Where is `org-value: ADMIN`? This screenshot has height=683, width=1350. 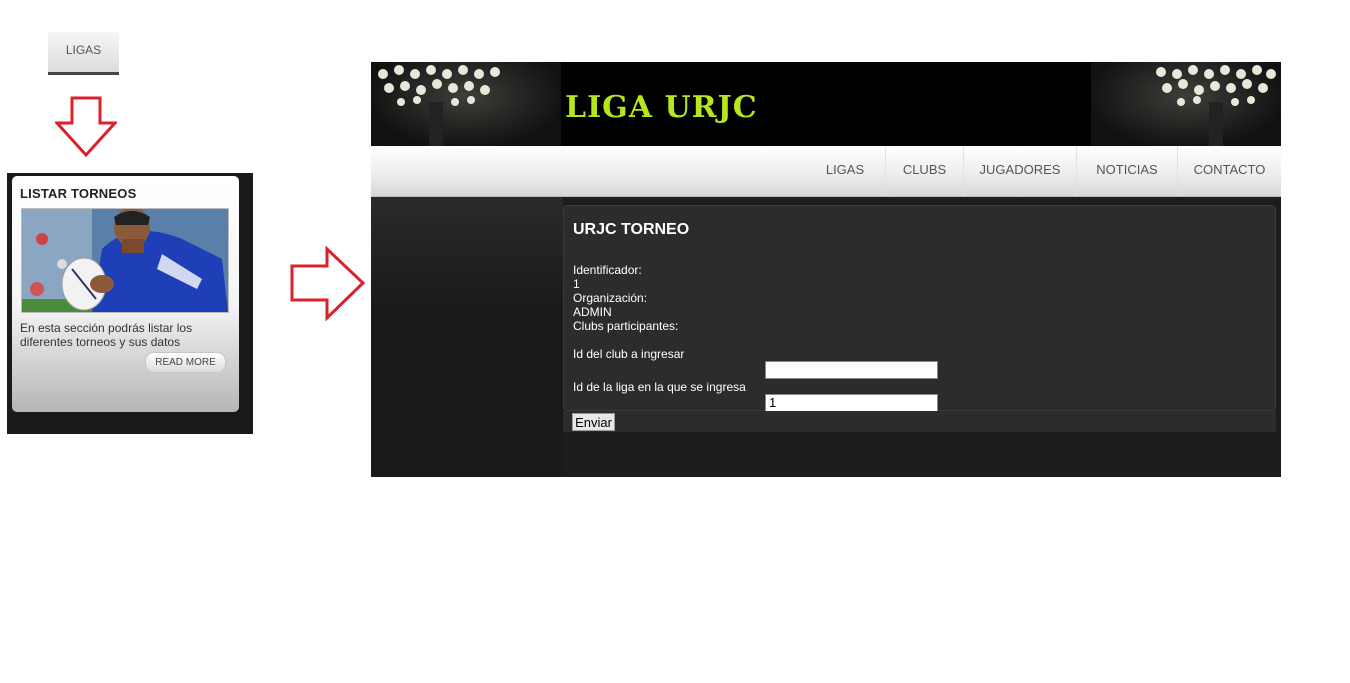
org-value: ADMIN is located at coordinates (592, 312).